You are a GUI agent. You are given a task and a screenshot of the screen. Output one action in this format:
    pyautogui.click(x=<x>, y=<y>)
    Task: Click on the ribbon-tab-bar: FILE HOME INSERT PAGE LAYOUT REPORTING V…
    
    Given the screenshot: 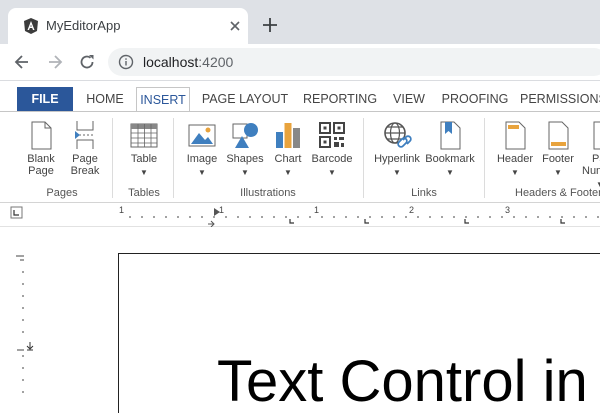 What is the action you would take?
    pyautogui.click(x=300, y=99)
    